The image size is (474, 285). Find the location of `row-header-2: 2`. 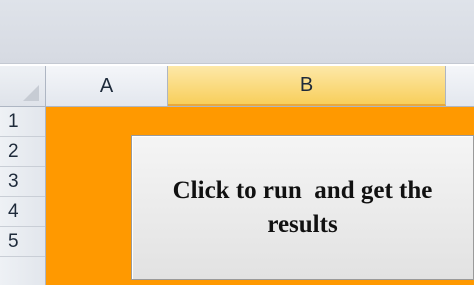

row-header-2: 2 is located at coordinates (22, 152).